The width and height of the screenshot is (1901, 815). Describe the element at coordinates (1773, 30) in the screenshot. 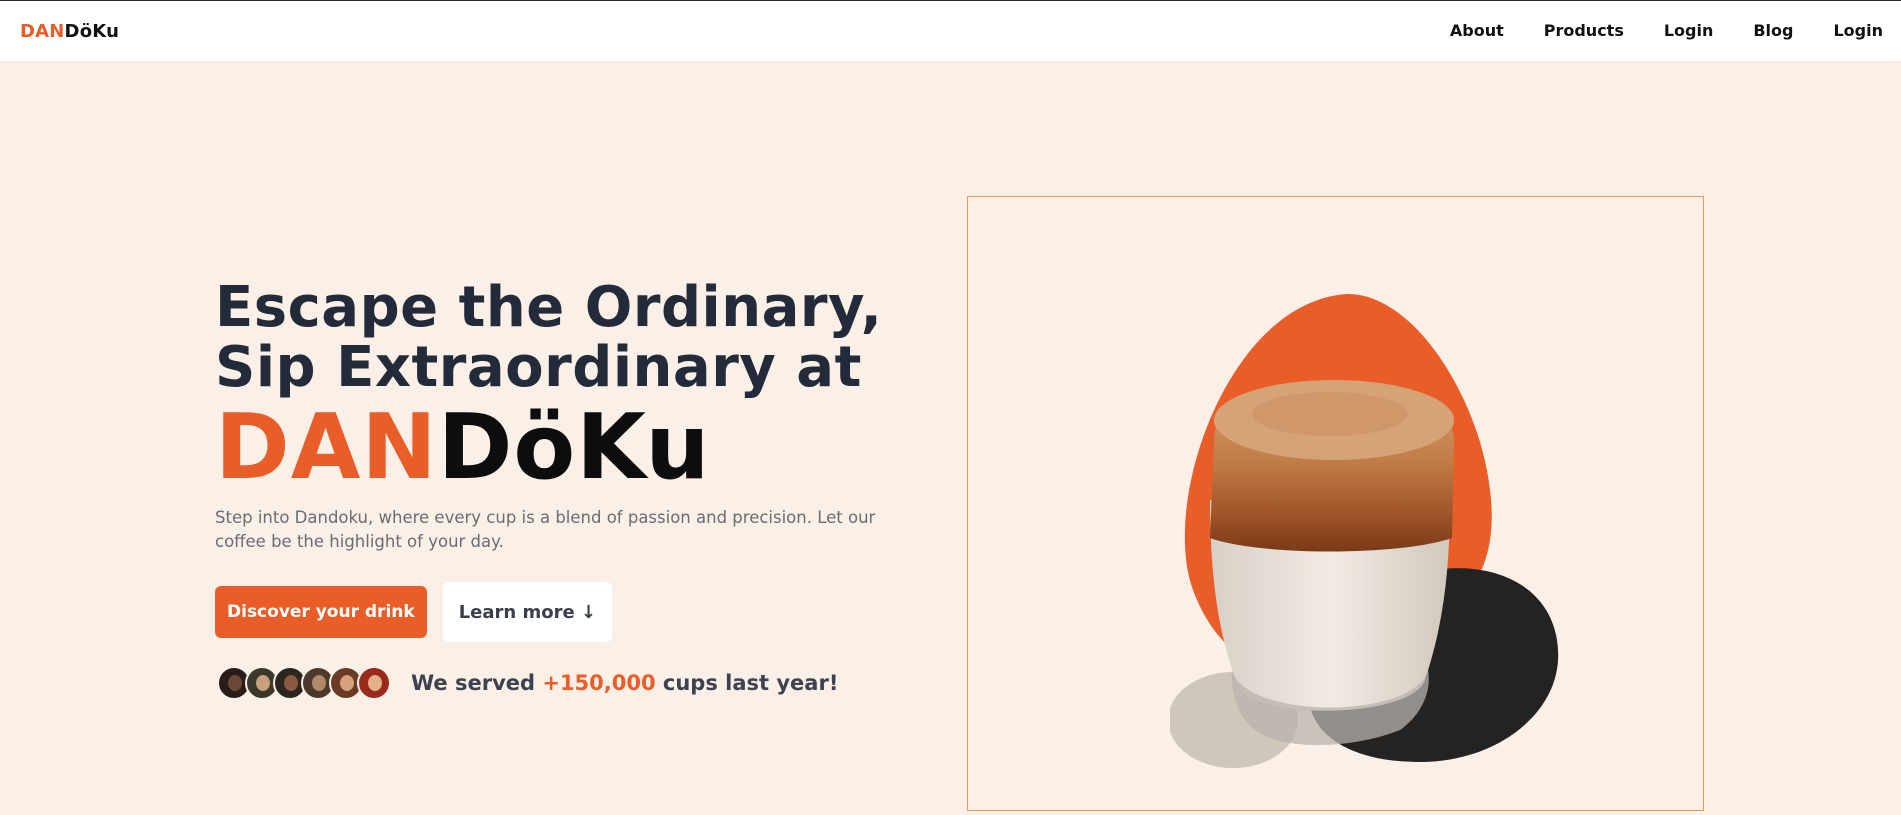

I see `nav-blog: Blog` at that location.